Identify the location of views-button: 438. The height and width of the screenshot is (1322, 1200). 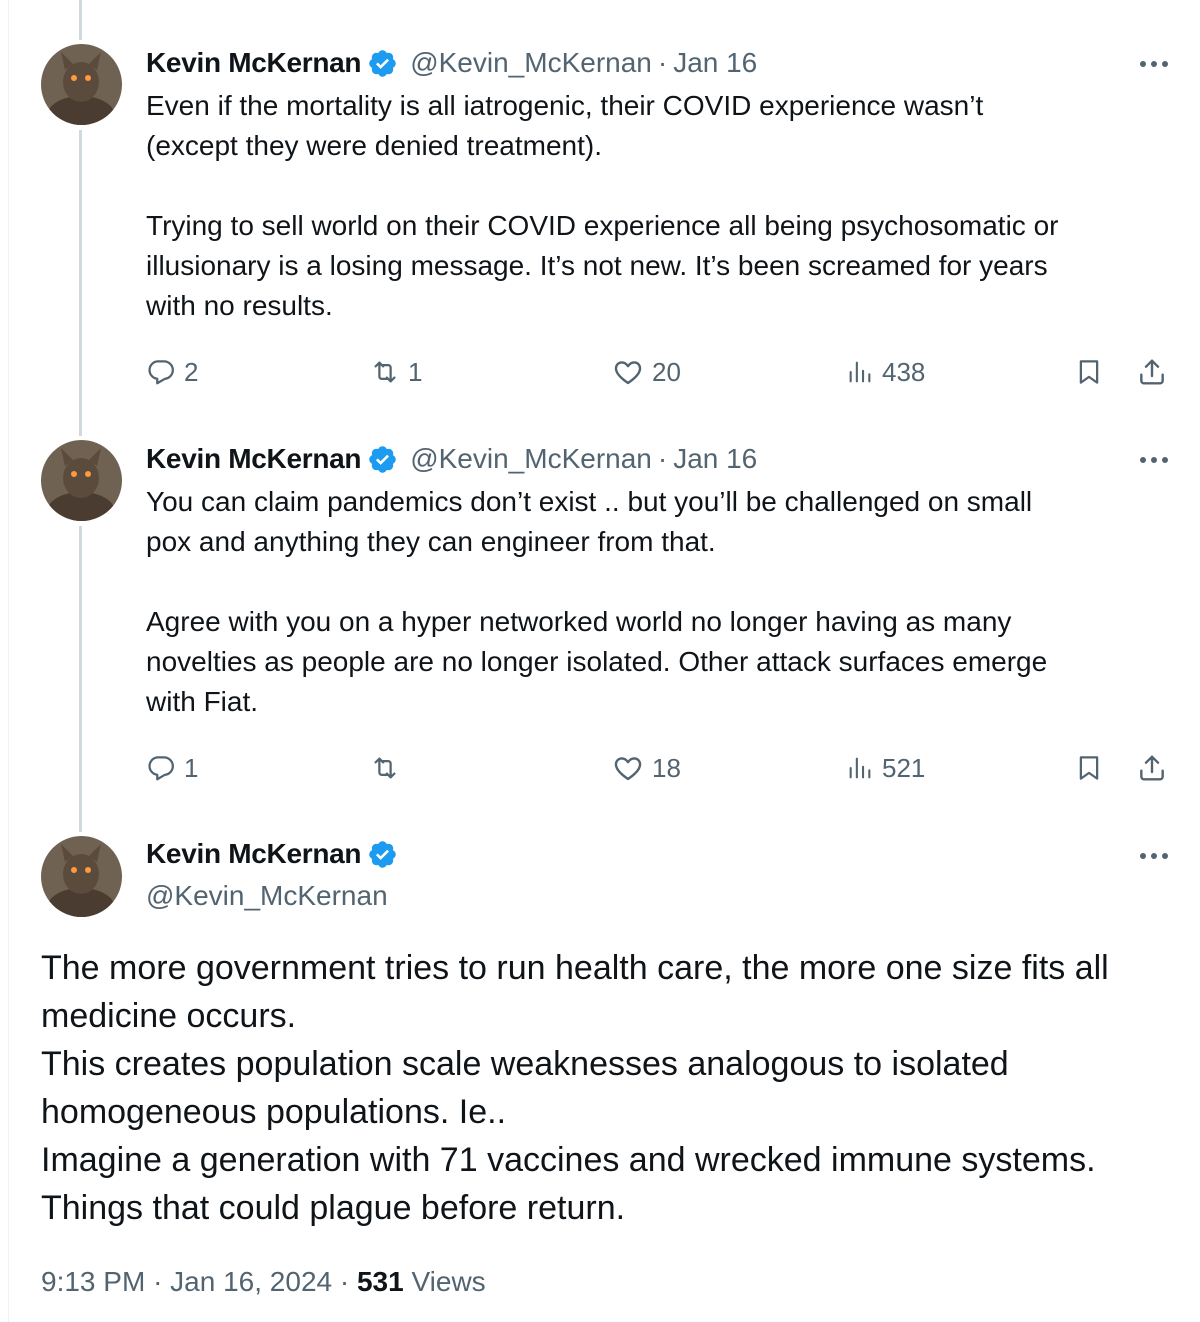
(885, 372).